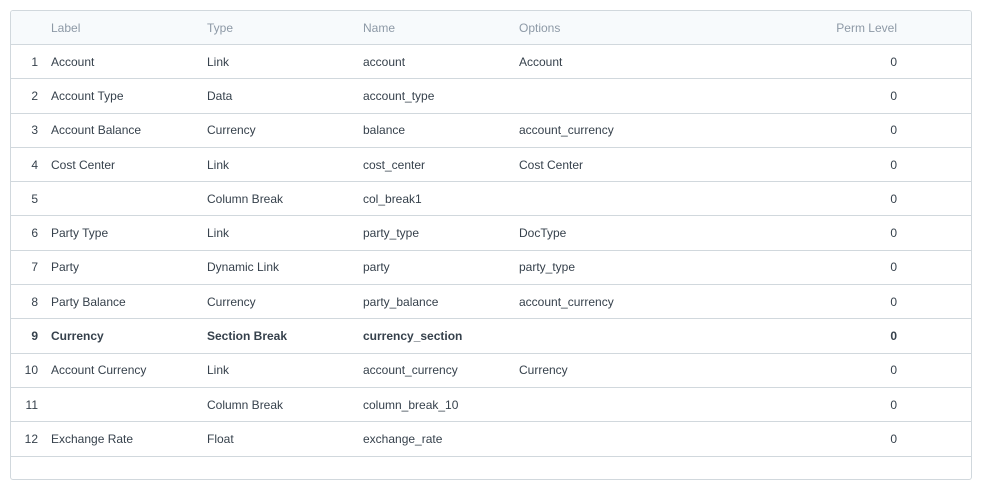 The image size is (986, 480). I want to click on row-index: 3, so click(34, 130).